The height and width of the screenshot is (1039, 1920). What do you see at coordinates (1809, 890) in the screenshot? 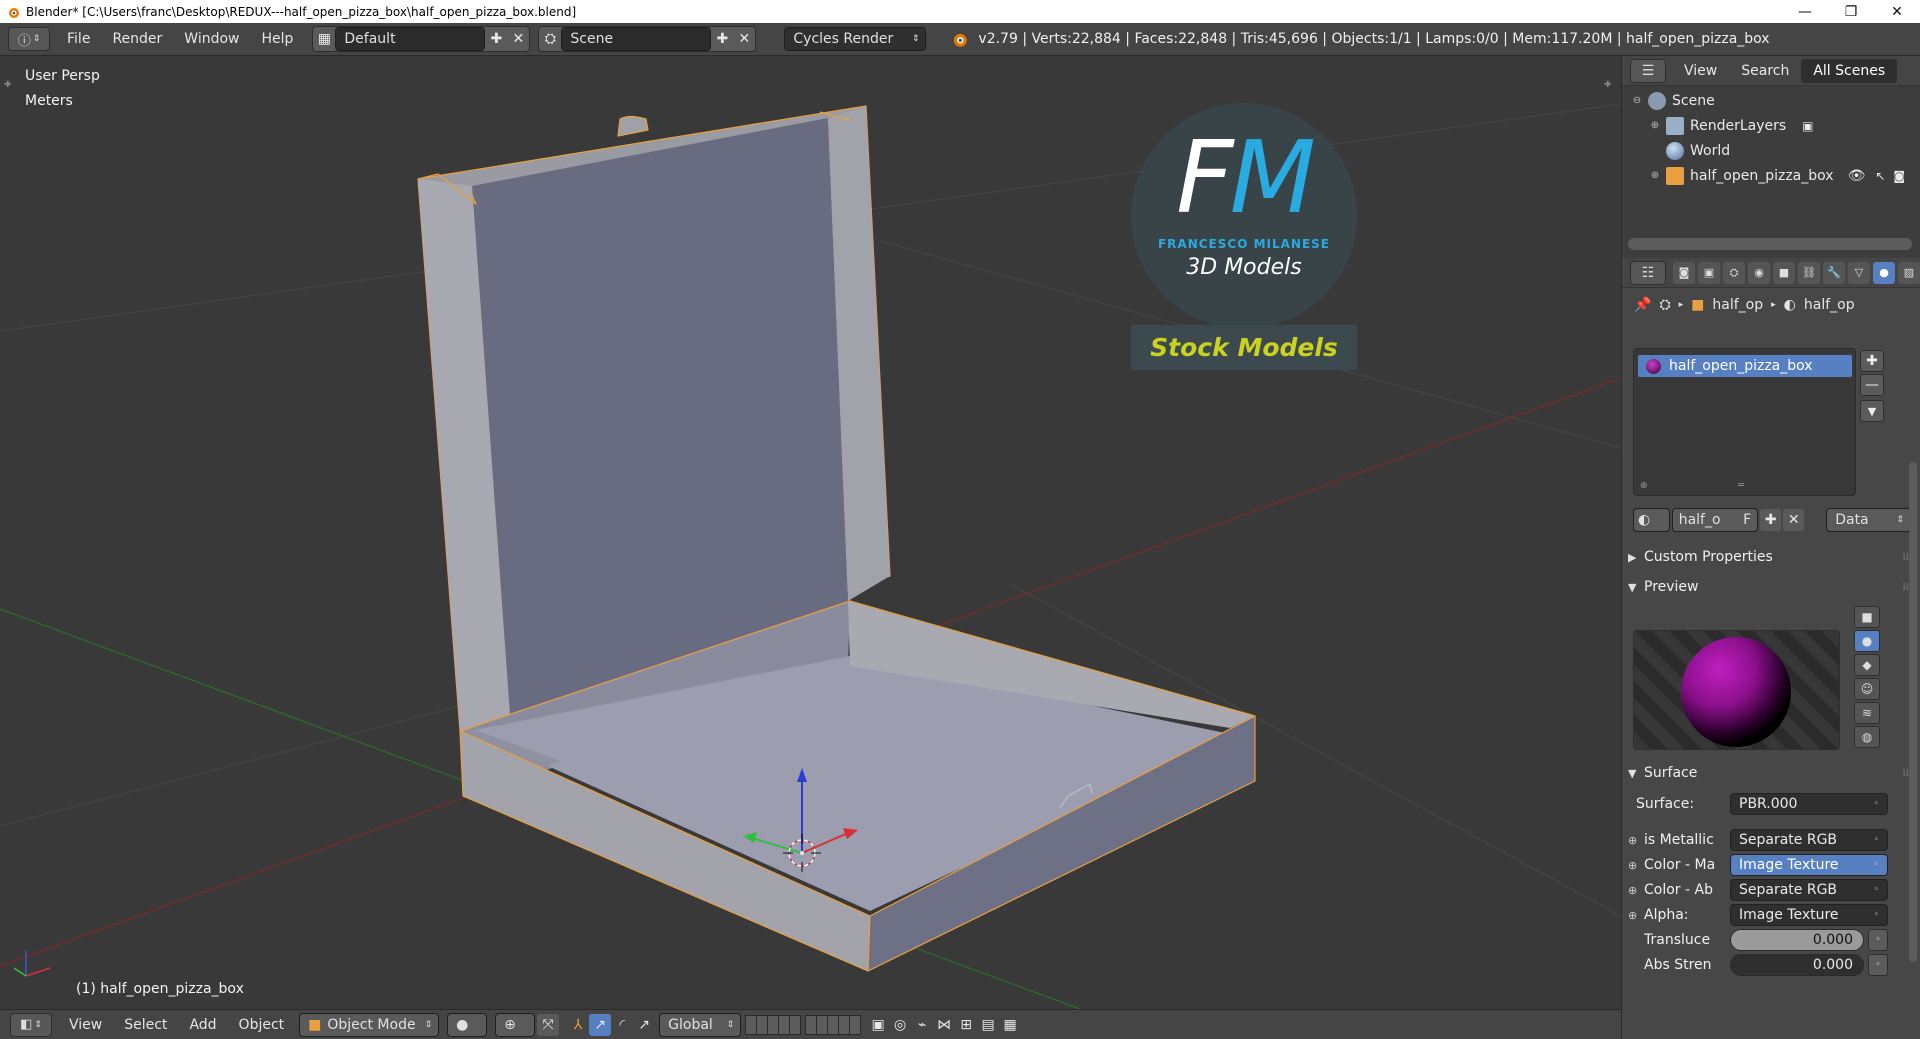
I see `color-ab-link-dropdown: Separate RGB ◦` at bounding box center [1809, 890].